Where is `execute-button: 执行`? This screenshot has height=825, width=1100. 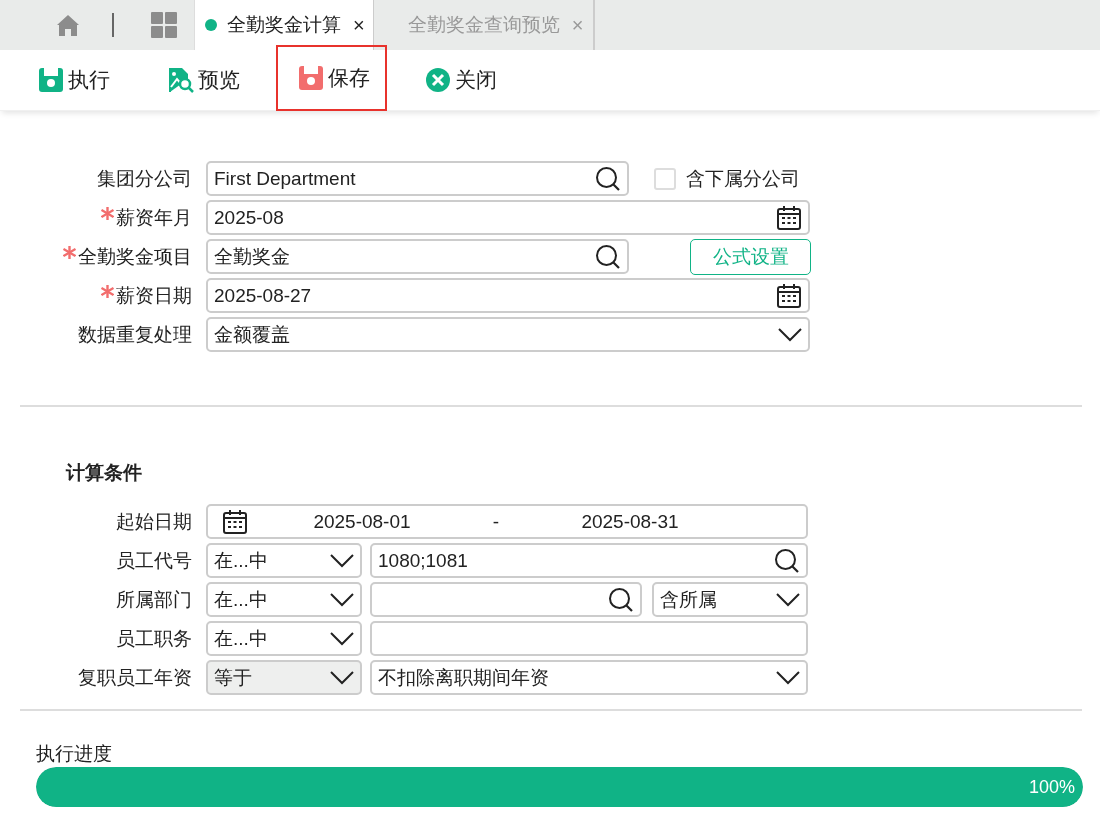 execute-button: 执行 is located at coordinates (74, 80).